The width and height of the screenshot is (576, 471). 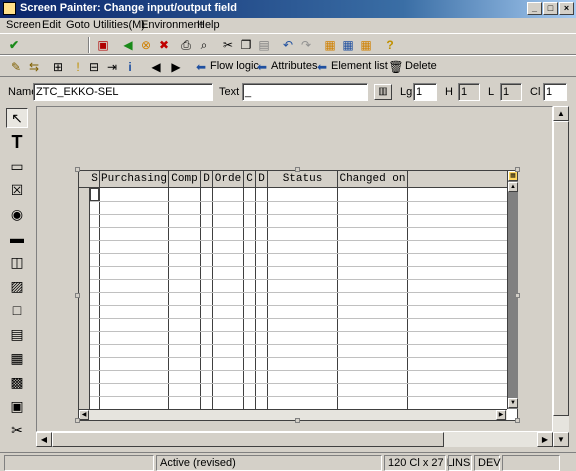 What do you see at coordinates (561, 439) in the screenshot?
I see `scroll-down-icon: ▼` at bounding box center [561, 439].